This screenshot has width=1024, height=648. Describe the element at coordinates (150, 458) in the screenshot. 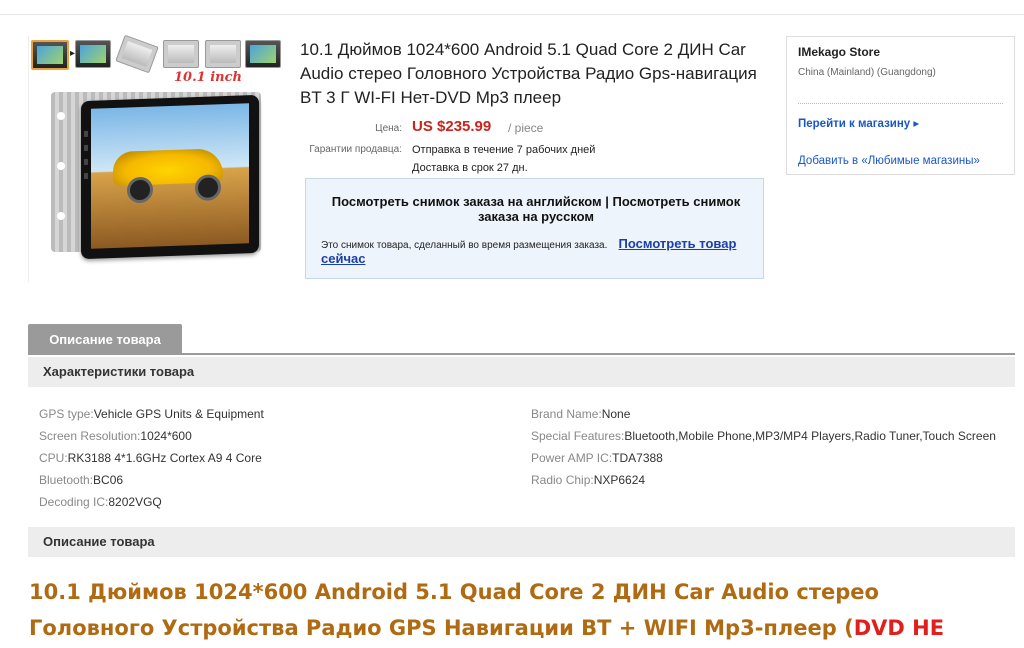

I see `spec-item: CPU:RK3188 4*1.6GHz Cortex A9 4 Core` at that location.